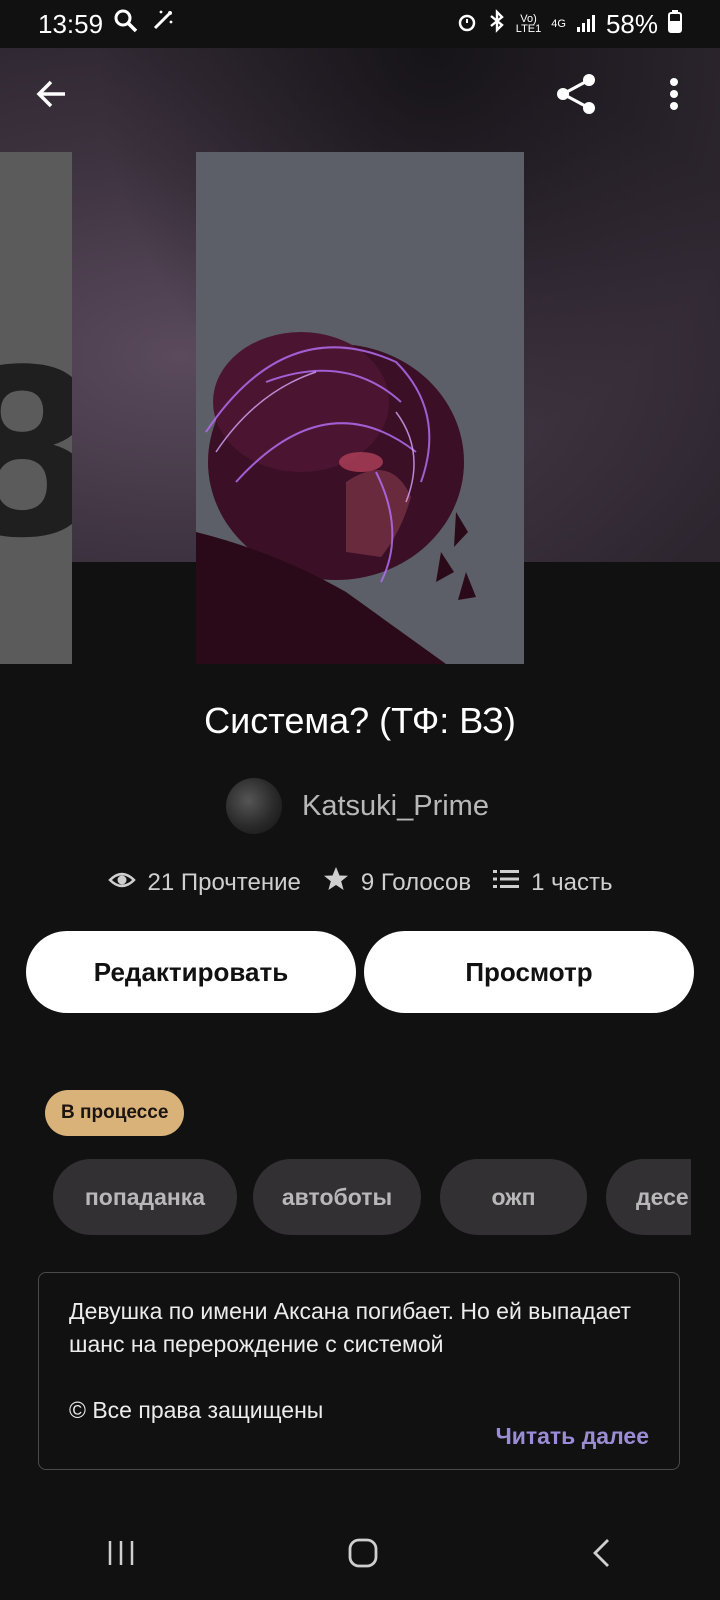 The height and width of the screenshot is (1600, 720). What do you see at coordinates (558, 24) in the screenshot?
I see `network-type: 4G` at bounding box center [558, 24].